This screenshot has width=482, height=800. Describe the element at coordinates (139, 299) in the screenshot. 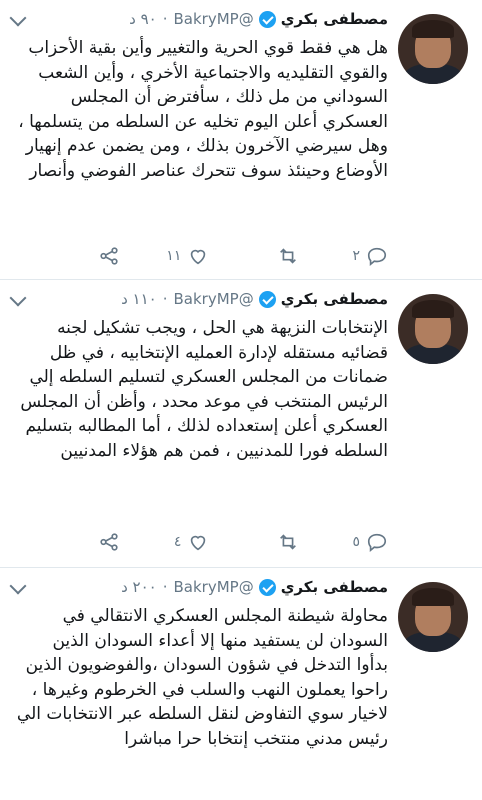

I see `tweet-time: ١١٠ د` at that location.